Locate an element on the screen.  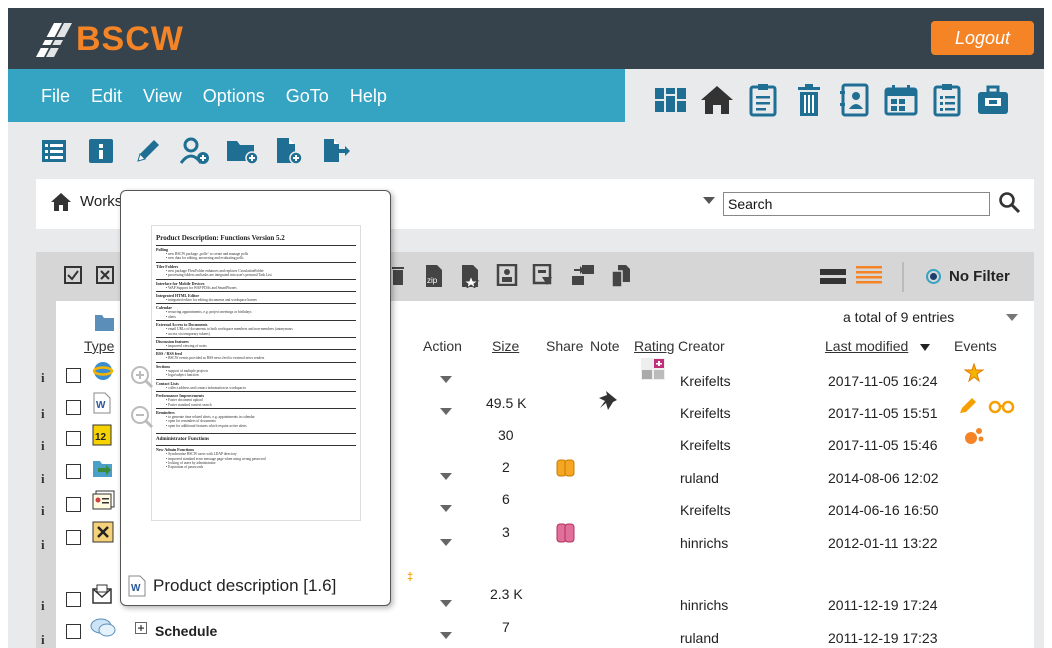
entries-count: a total of 9 entries is located at coordinates (899, 317).